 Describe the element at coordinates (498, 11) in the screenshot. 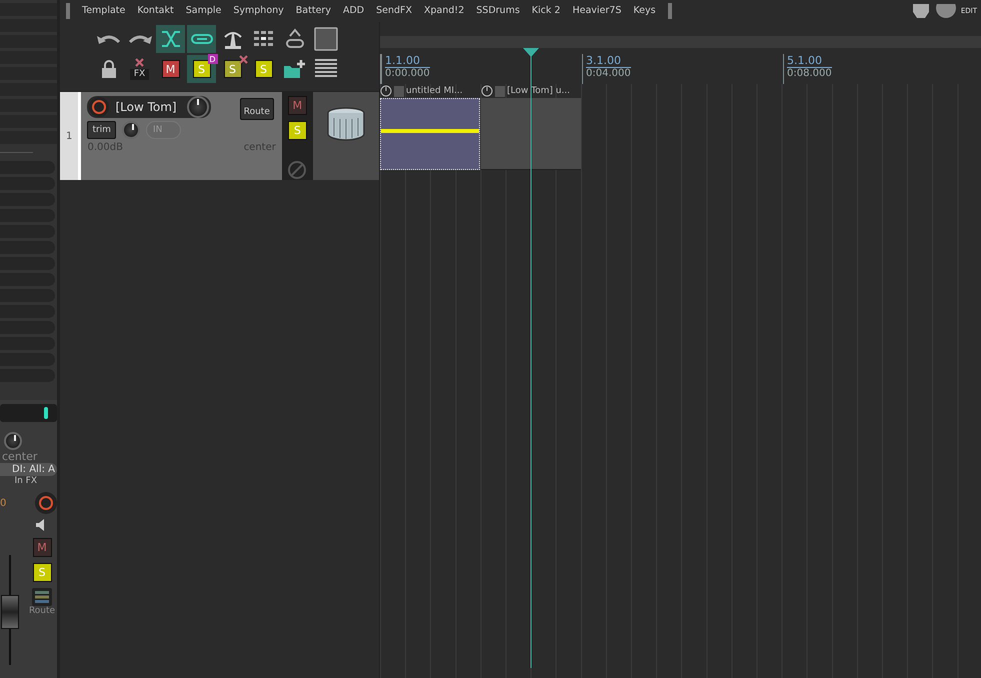

I see `toolbar-preset-button: SSDrums` at that location.